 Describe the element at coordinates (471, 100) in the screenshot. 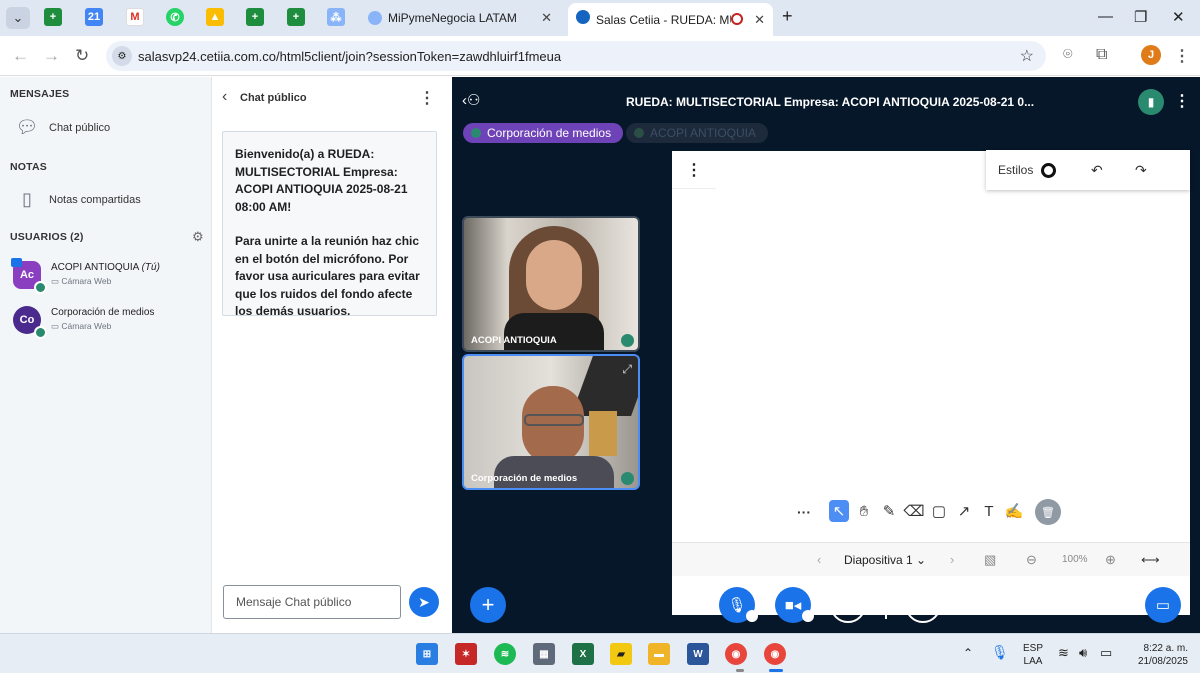

I see `toggle-userlist-icon: ‹⚇` at that location.